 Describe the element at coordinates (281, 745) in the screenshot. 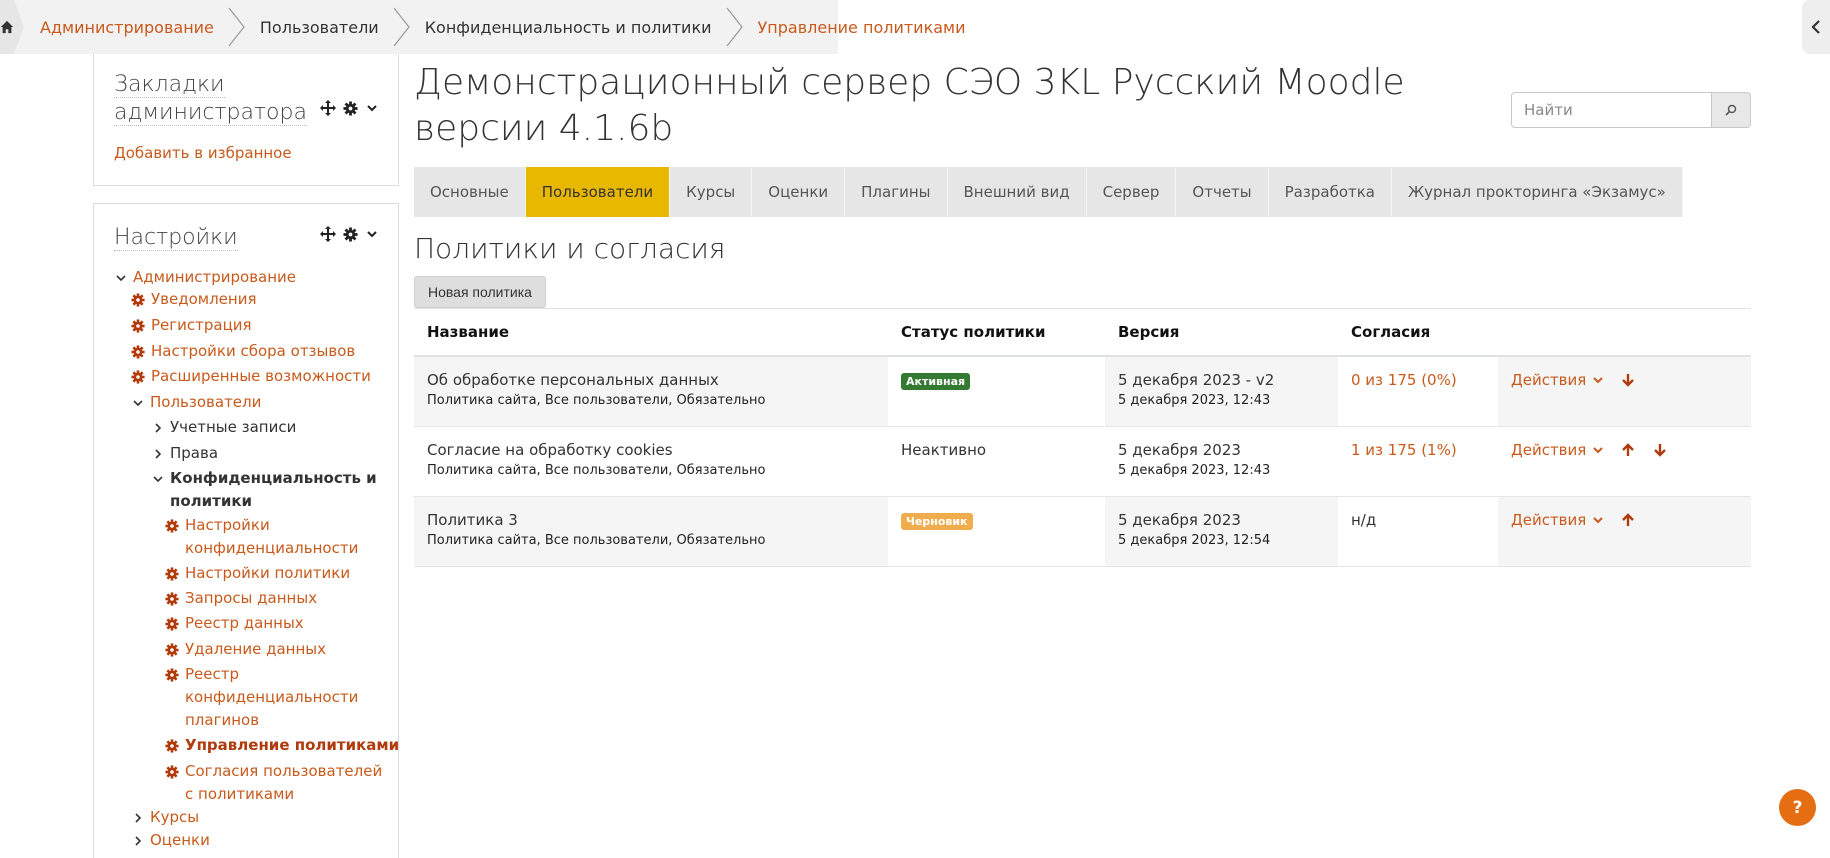

I see `tree-item-manage-policies: Управление политиками` at that location.